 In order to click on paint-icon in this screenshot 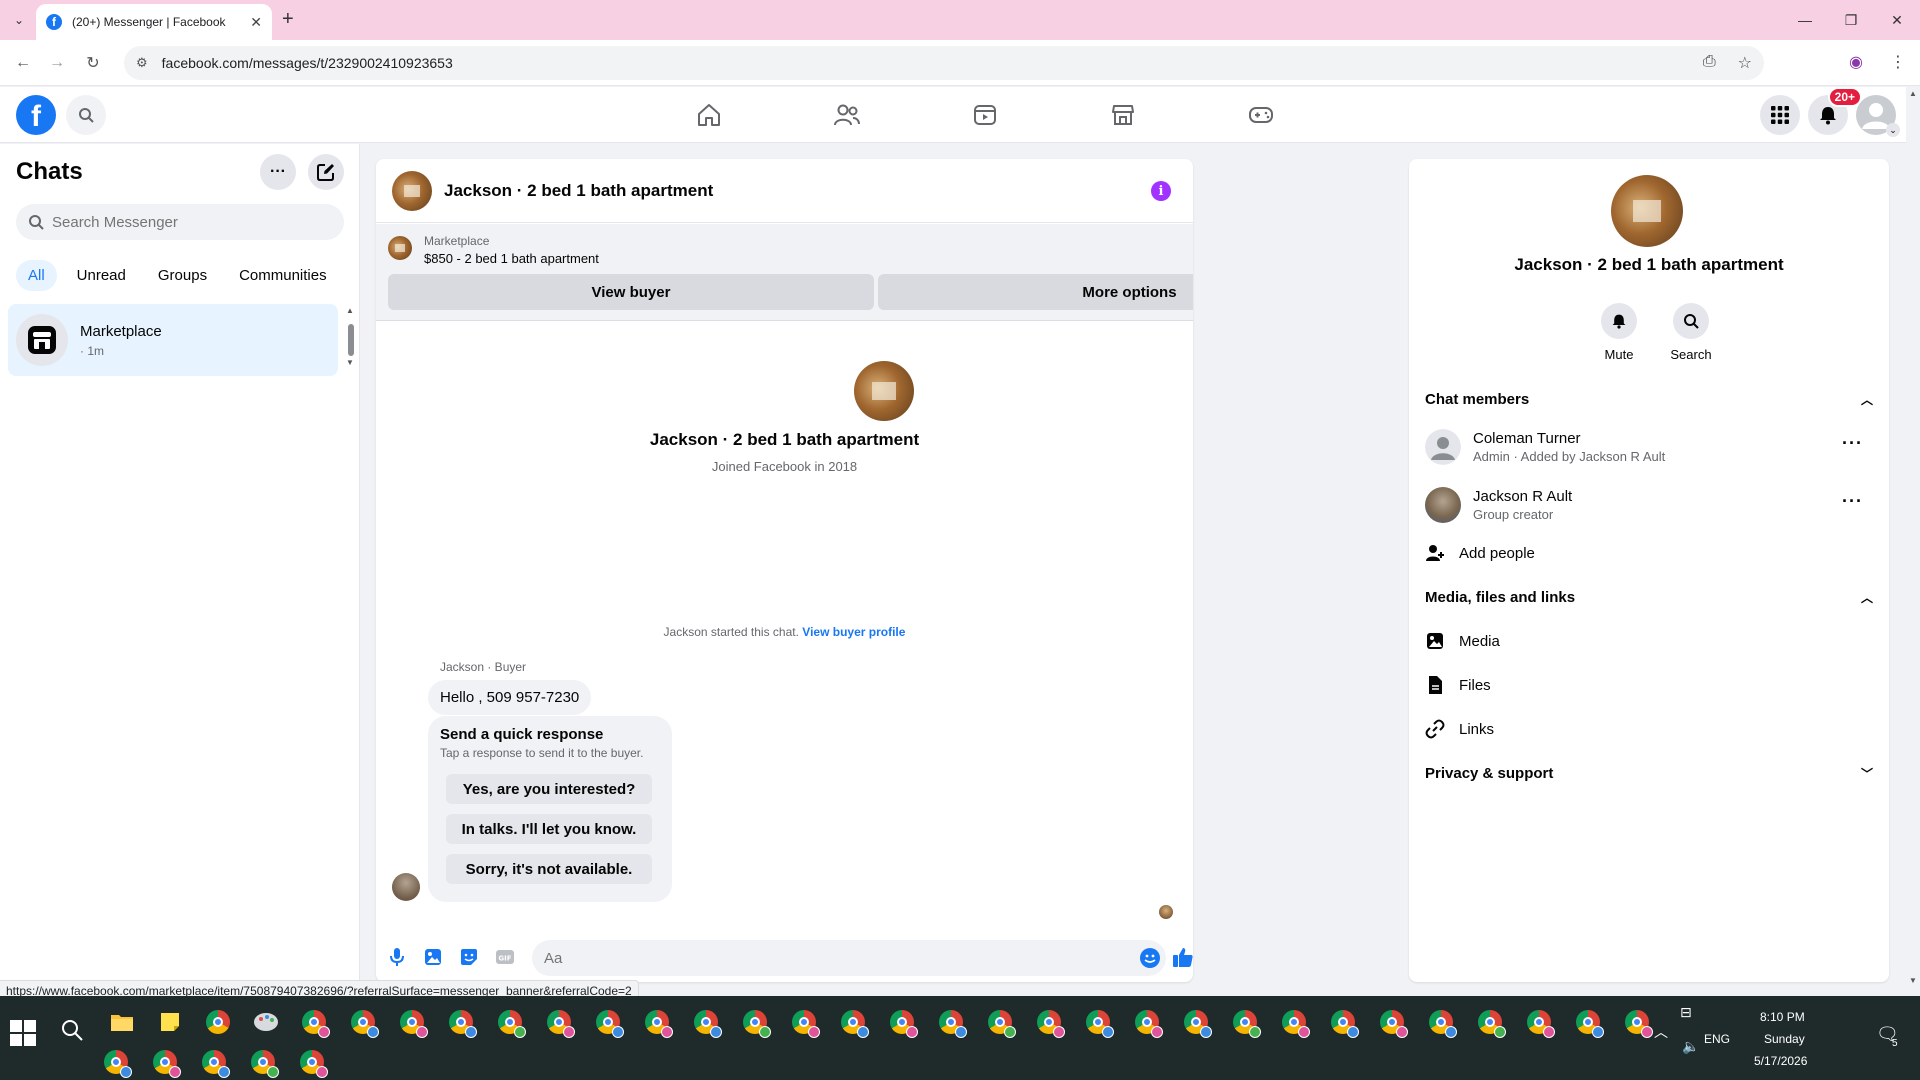, I will do `click(266, 1022)`.